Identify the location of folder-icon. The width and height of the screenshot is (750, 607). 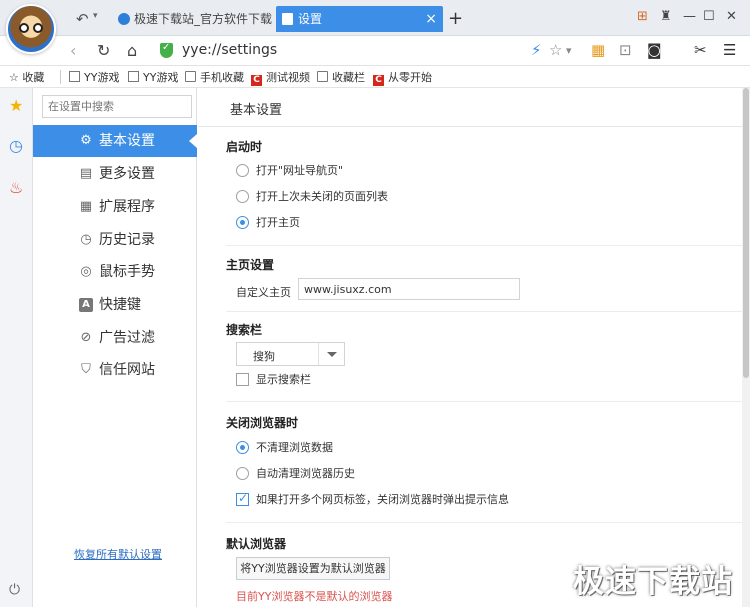
(190, 76).